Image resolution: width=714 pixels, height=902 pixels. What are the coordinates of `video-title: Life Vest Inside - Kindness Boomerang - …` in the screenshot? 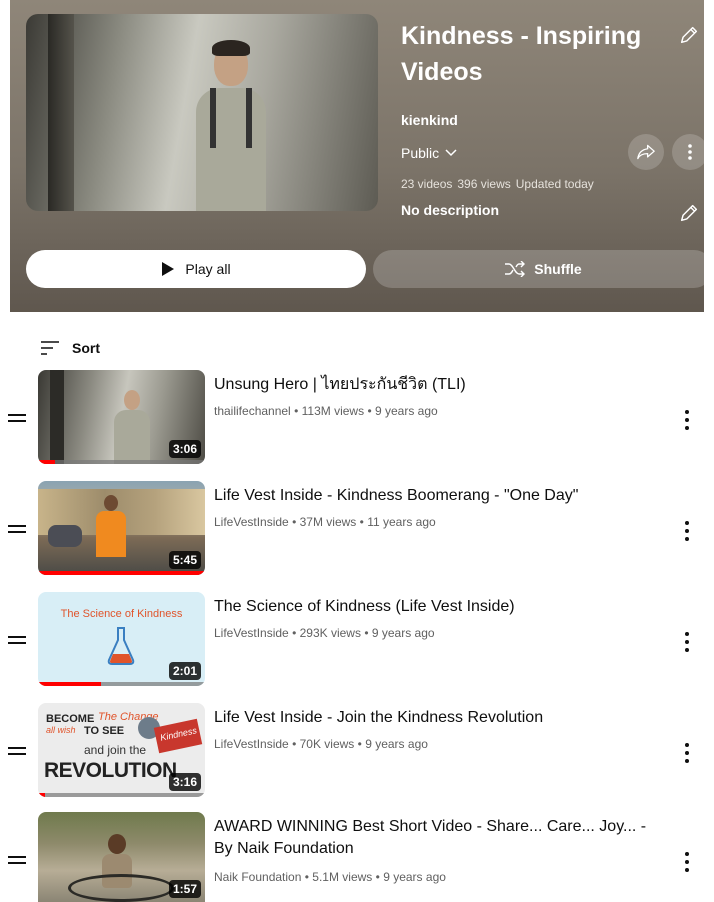 It's located at (434, 496).